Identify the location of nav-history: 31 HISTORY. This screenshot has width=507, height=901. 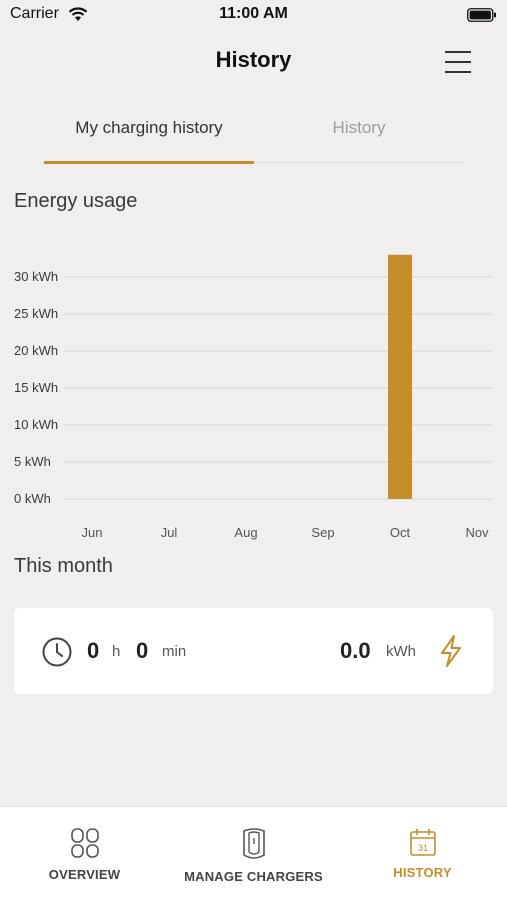
(422, 853).